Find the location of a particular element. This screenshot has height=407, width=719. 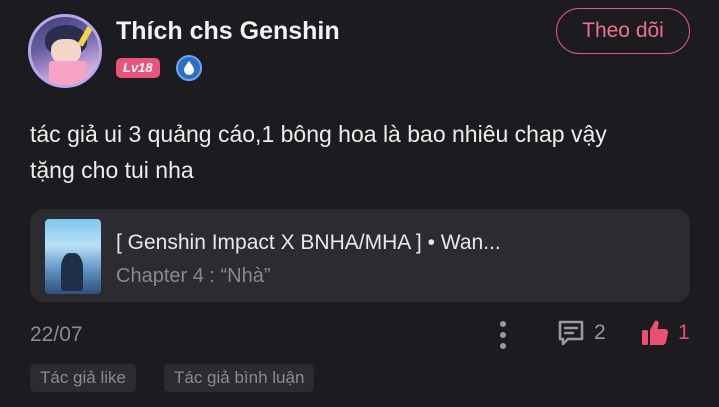

username: Thích chs Genshin is located at coordinates (228, 31).